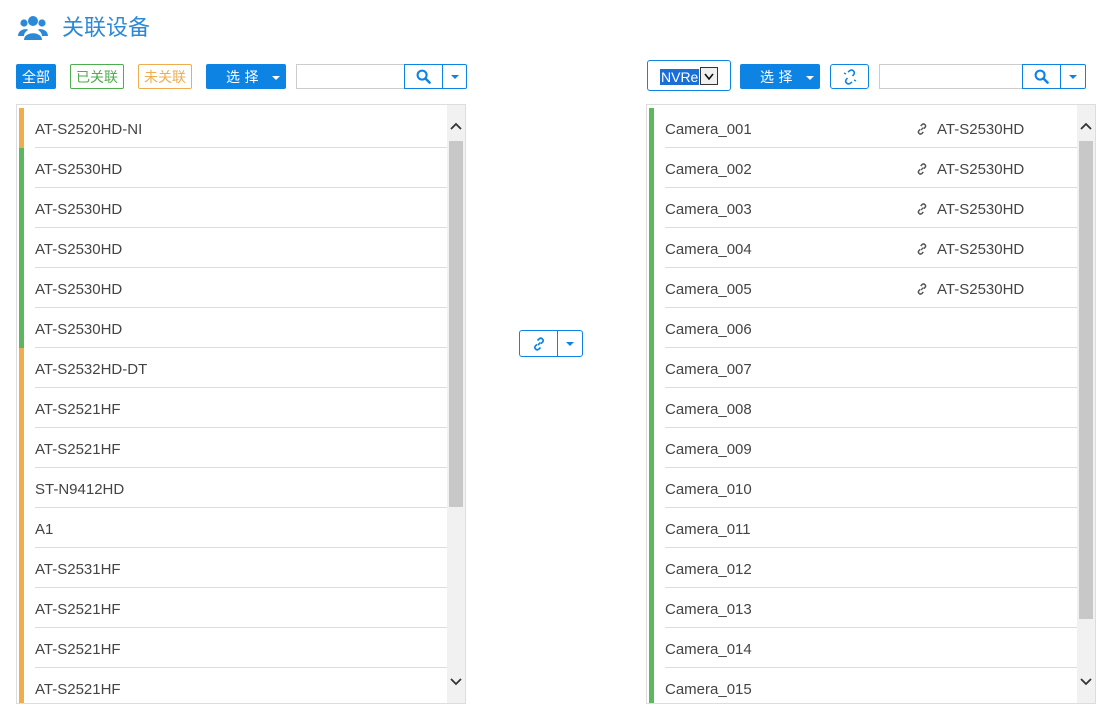 The width and height of the screenshot is (1111, 721). I want to click on camera-list-item: Camera_004 AT-S2530HD, so click(863, 248).